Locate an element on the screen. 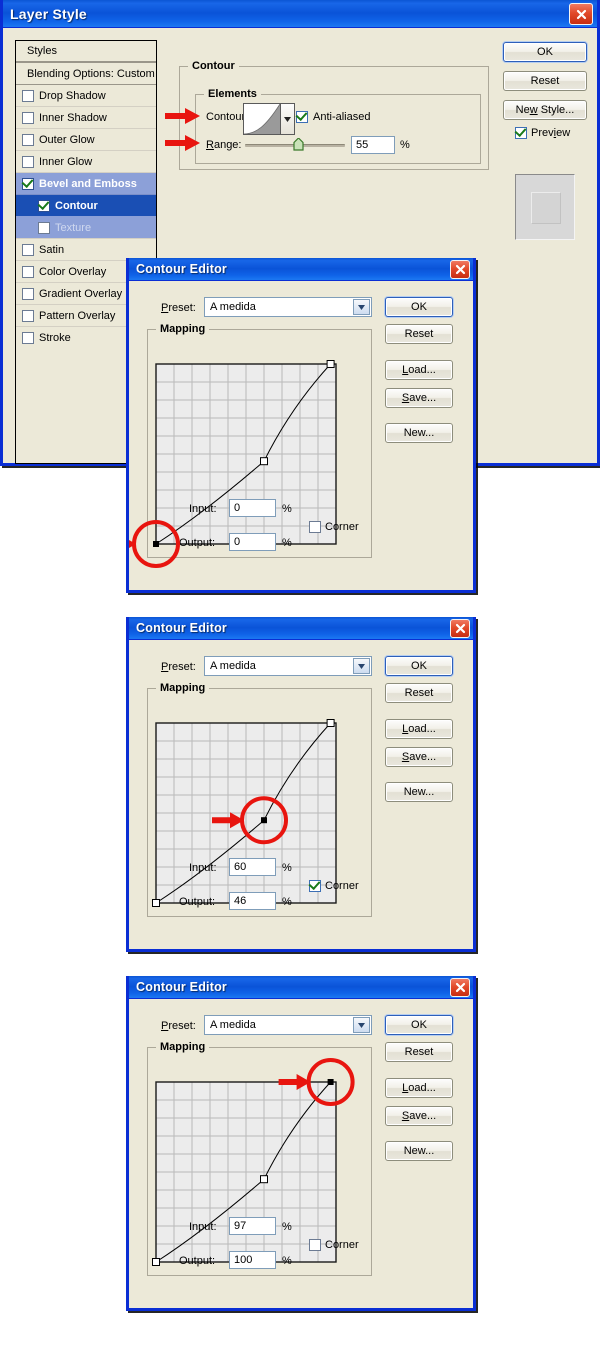 The width and height of the screenshot is (600, 1345). range-slider-thumb is located at coordinates (298, 144).